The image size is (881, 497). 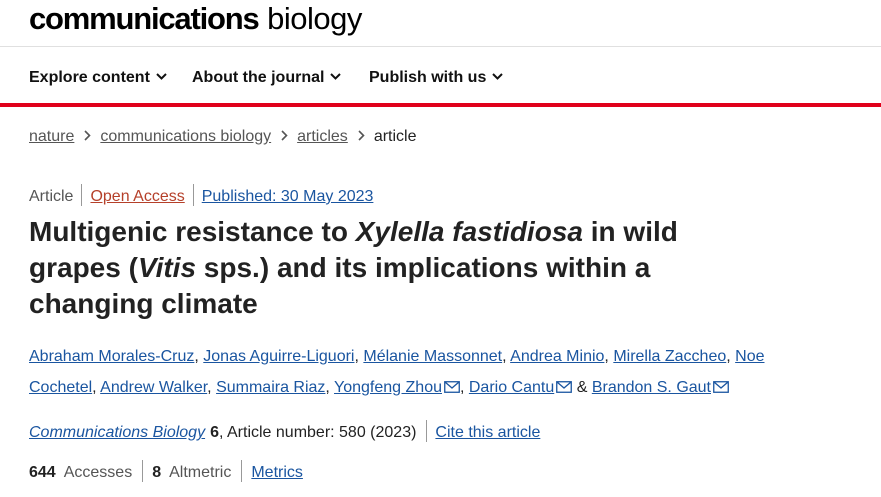 What do you see at coordinates (167, 267) in the screenshot?
I see `title-genus: Vitis` at bounding box center [167, 267].